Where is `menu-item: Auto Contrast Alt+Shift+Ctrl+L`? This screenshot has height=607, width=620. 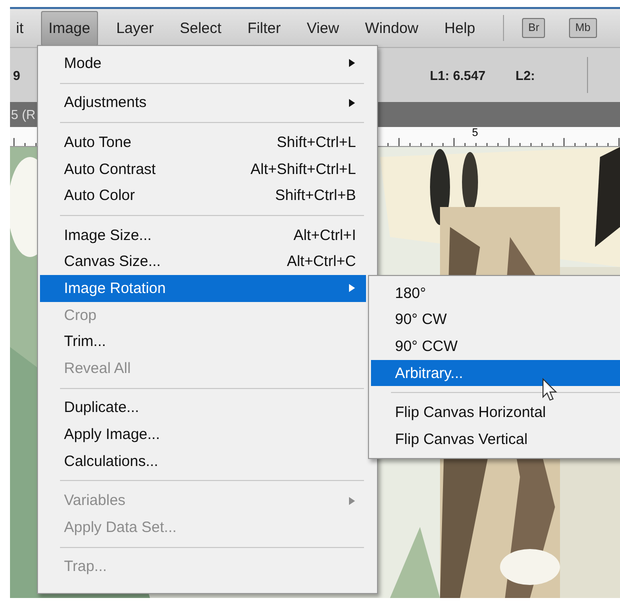
menu-item: Auto Contrast Alt+Shift+Ctrl+L is located at coordinates (203, 169).